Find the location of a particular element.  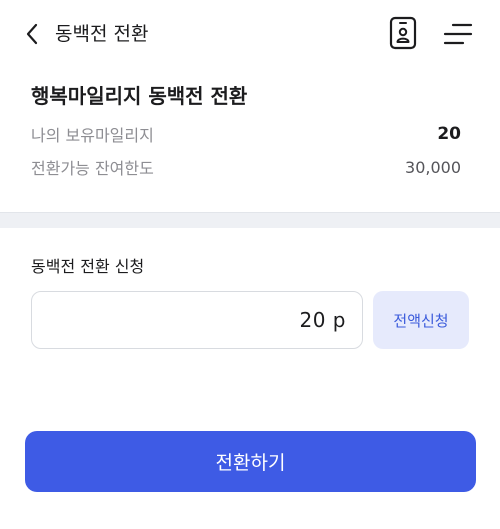

page-title: 동백전 전환 is located at coordinates (102, 34).